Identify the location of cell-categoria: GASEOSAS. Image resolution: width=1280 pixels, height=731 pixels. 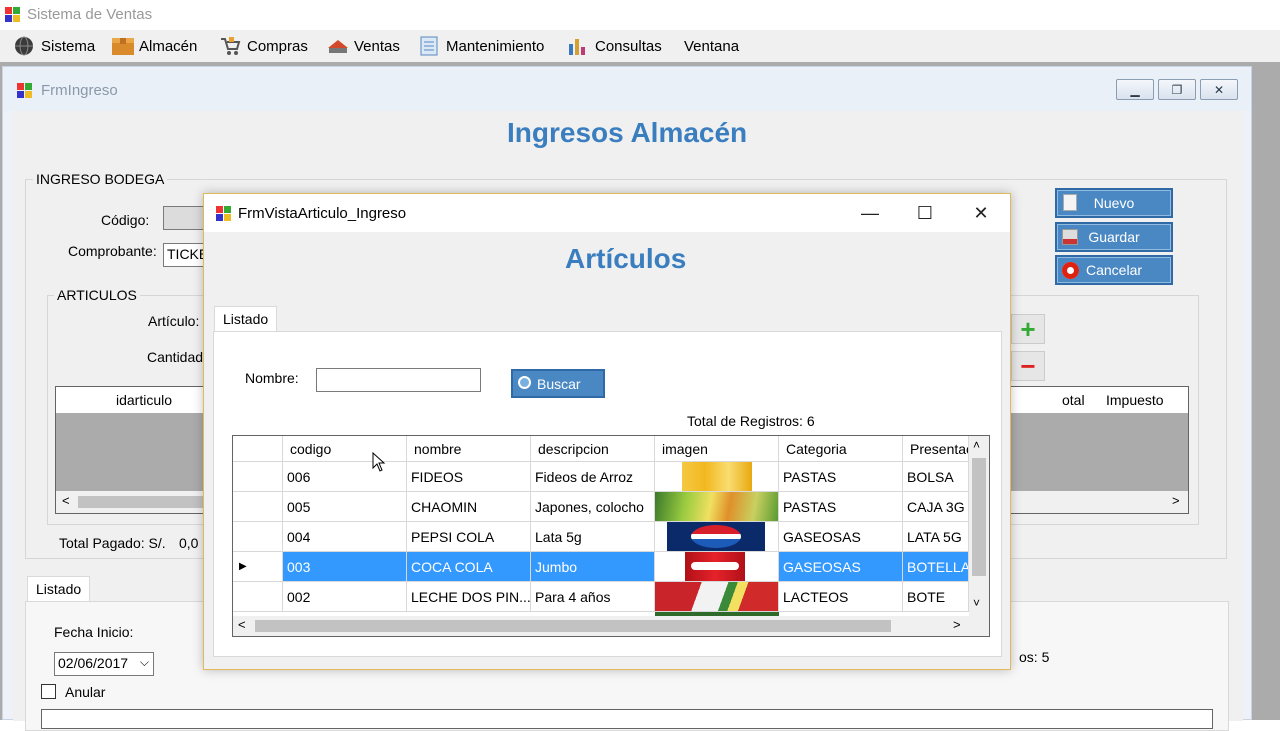
(841, 567).